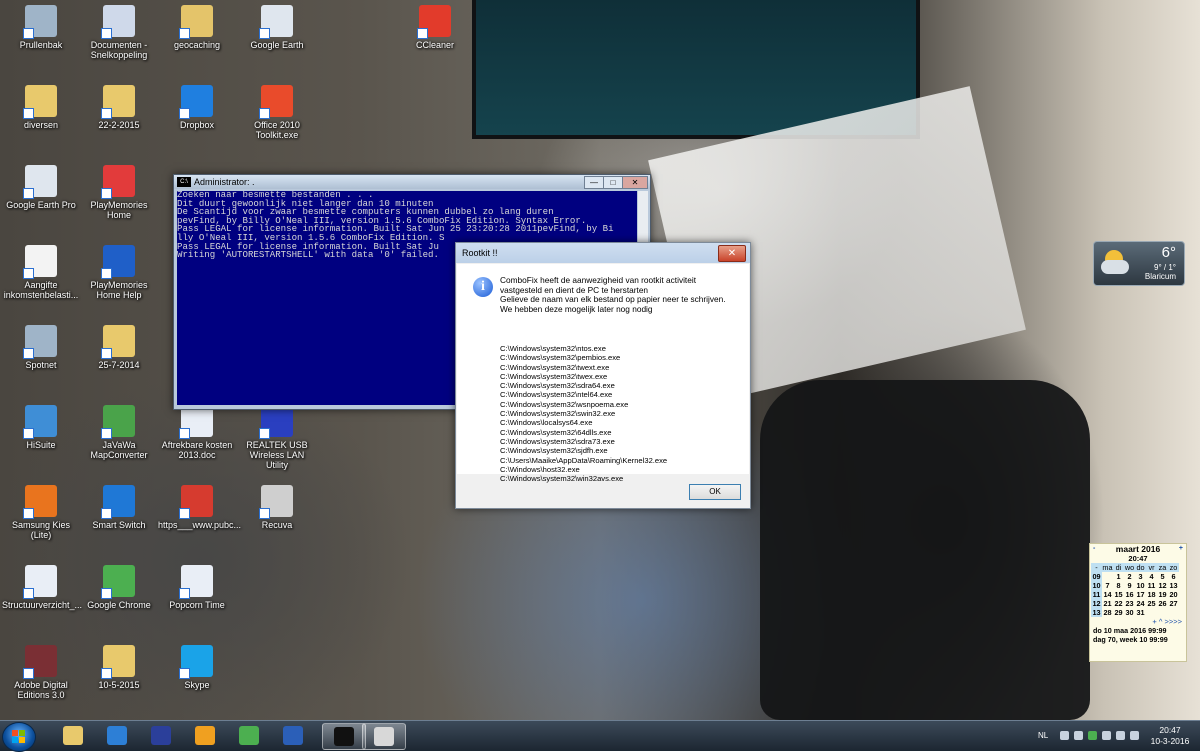  I want to click on desktop-icon: Google Chrome, so click(119, 587).